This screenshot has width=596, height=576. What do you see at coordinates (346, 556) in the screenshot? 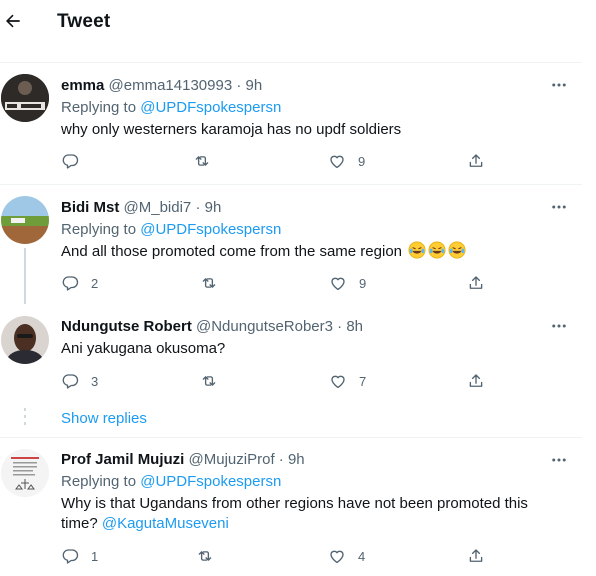
I see `like-button: 4` at bounding box center [346, 556].